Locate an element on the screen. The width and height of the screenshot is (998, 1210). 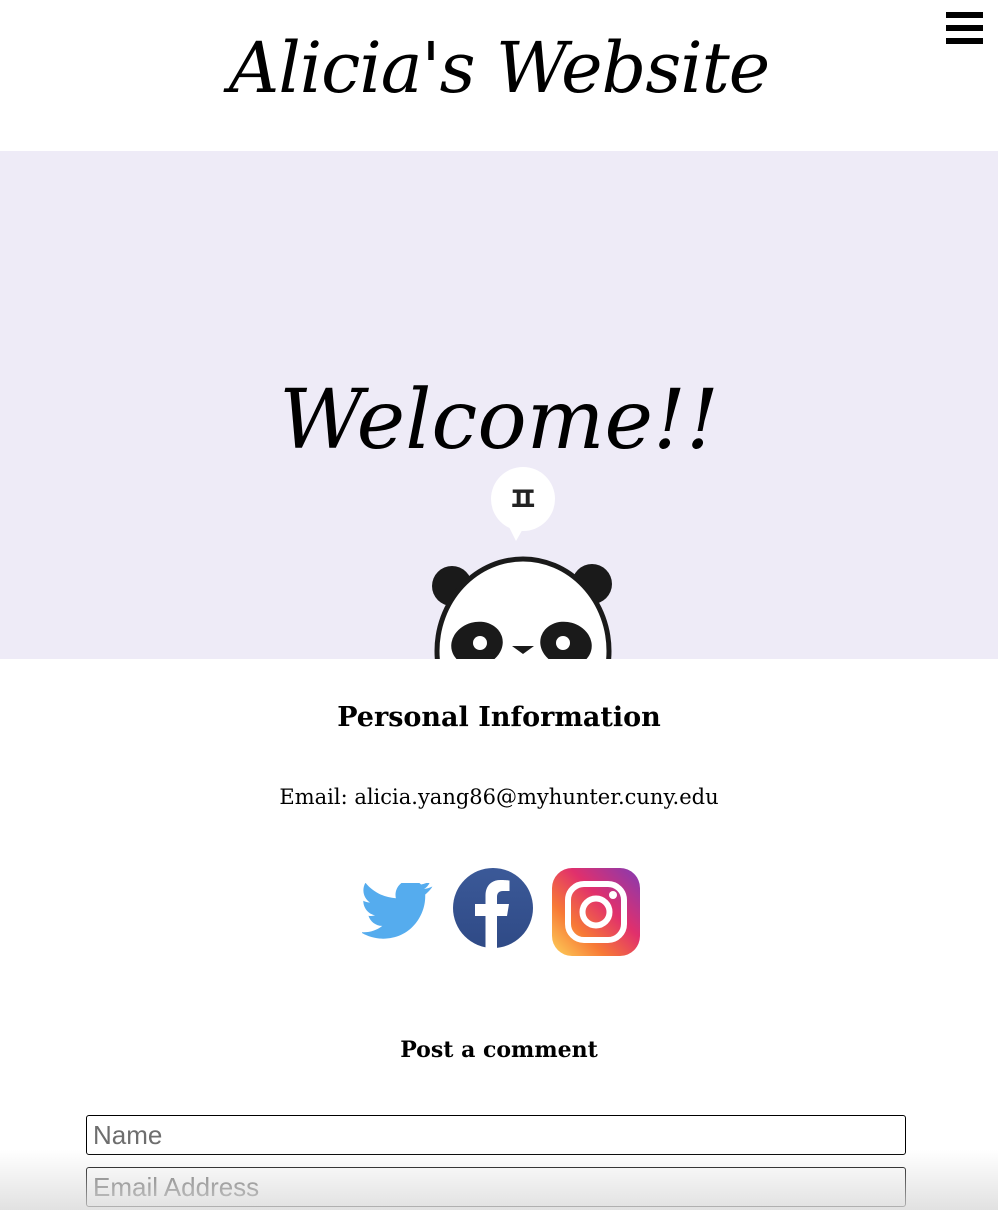
name-input is located at coordinates (496, 1135).